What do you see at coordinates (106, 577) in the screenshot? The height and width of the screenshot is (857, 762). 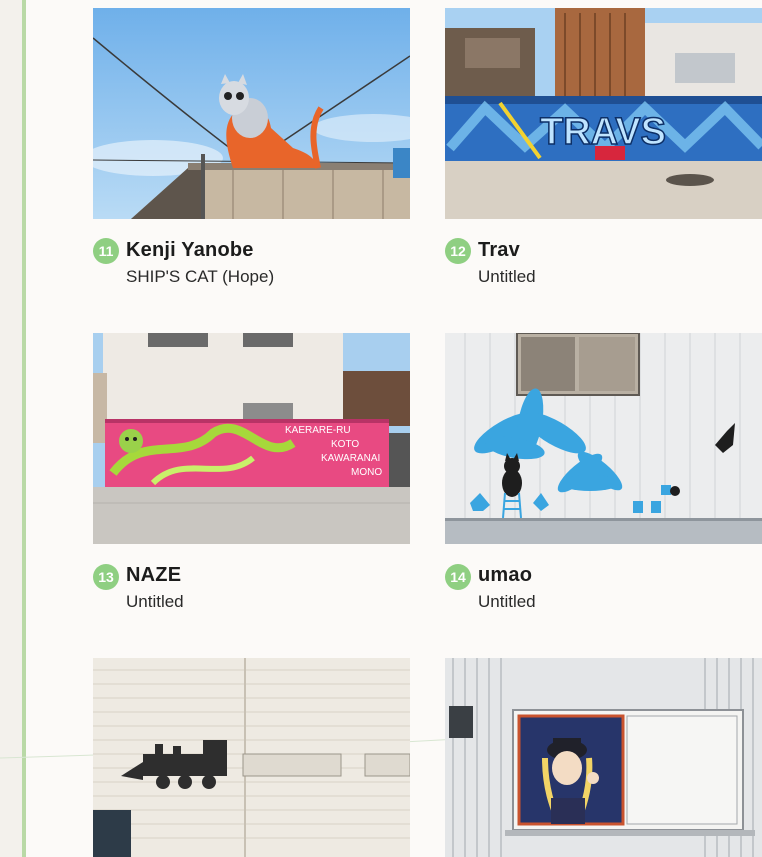 I see `entry-number-badge: 13` at bounding box center [106, 577].